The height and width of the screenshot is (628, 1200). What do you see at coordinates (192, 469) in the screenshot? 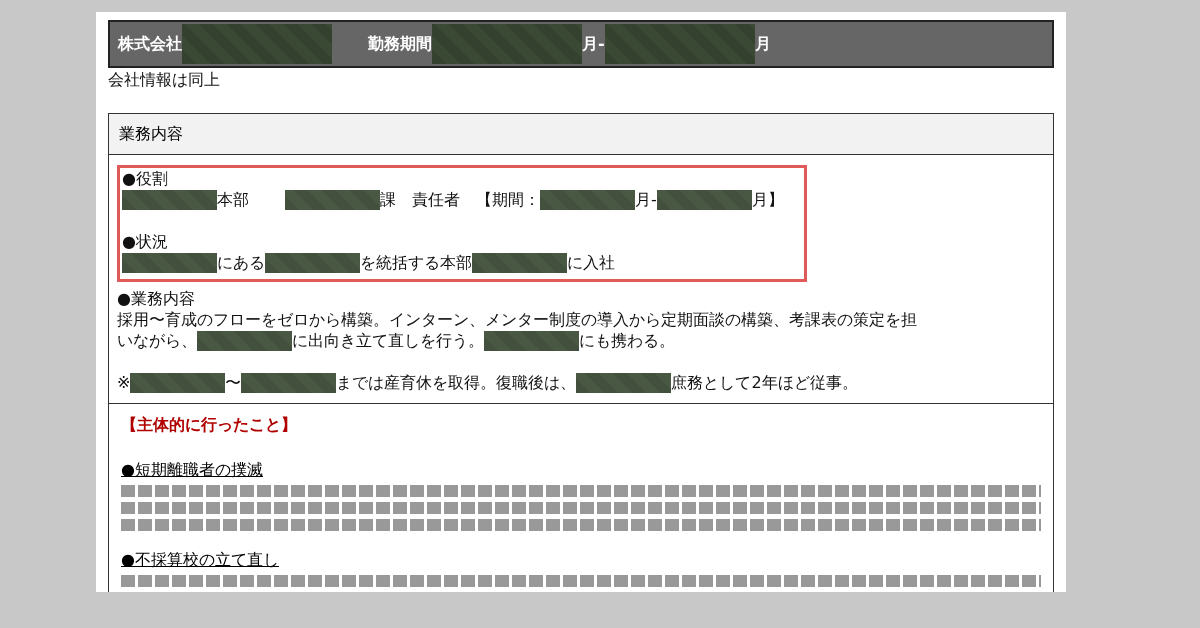
I see `initiative-heading: ●短期離職者の撲滅` at bounding box center [192, 469].